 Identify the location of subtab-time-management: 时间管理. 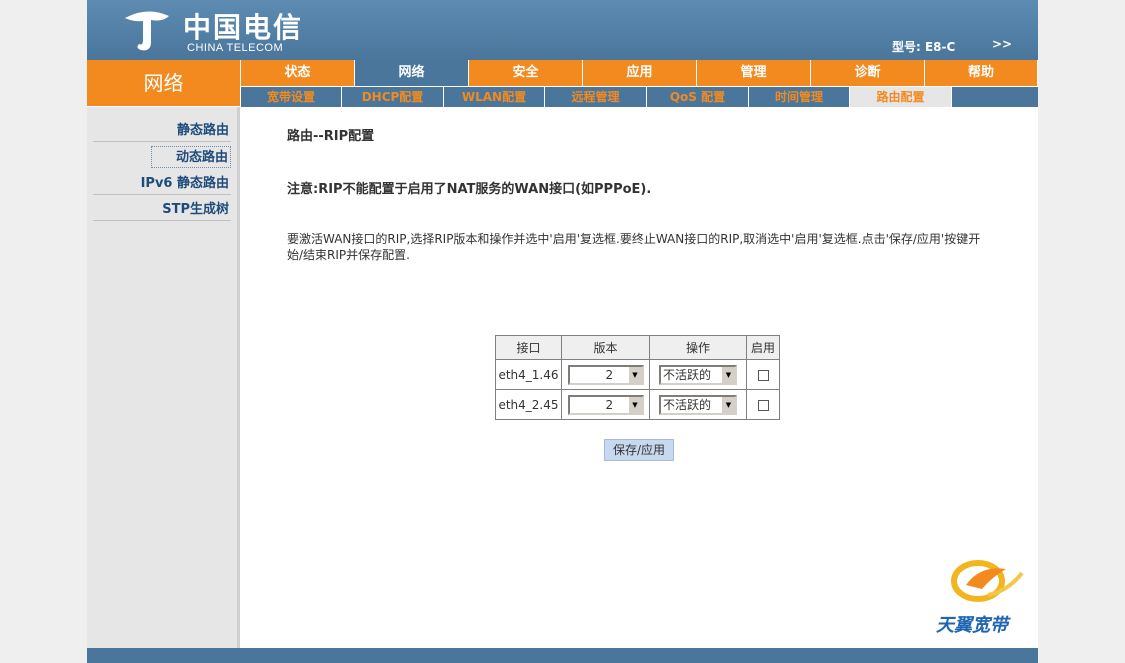
(799, 97).